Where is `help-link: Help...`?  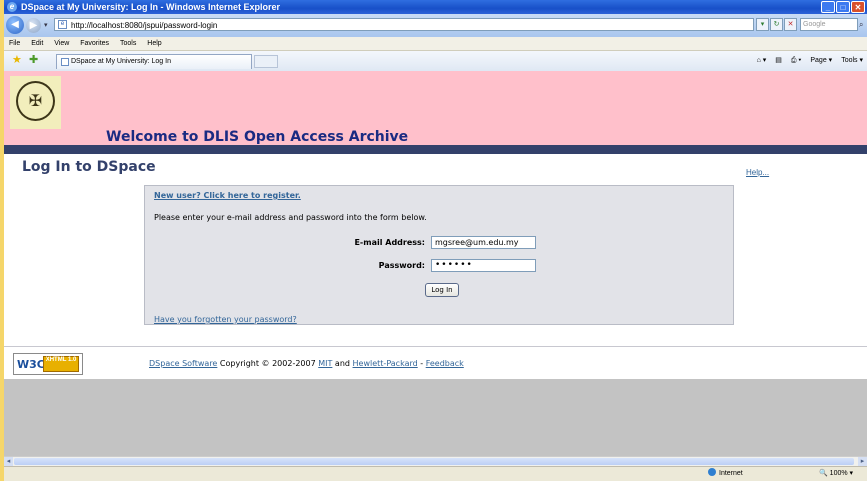
help-link: Help... is located at coordinates (757, 172).